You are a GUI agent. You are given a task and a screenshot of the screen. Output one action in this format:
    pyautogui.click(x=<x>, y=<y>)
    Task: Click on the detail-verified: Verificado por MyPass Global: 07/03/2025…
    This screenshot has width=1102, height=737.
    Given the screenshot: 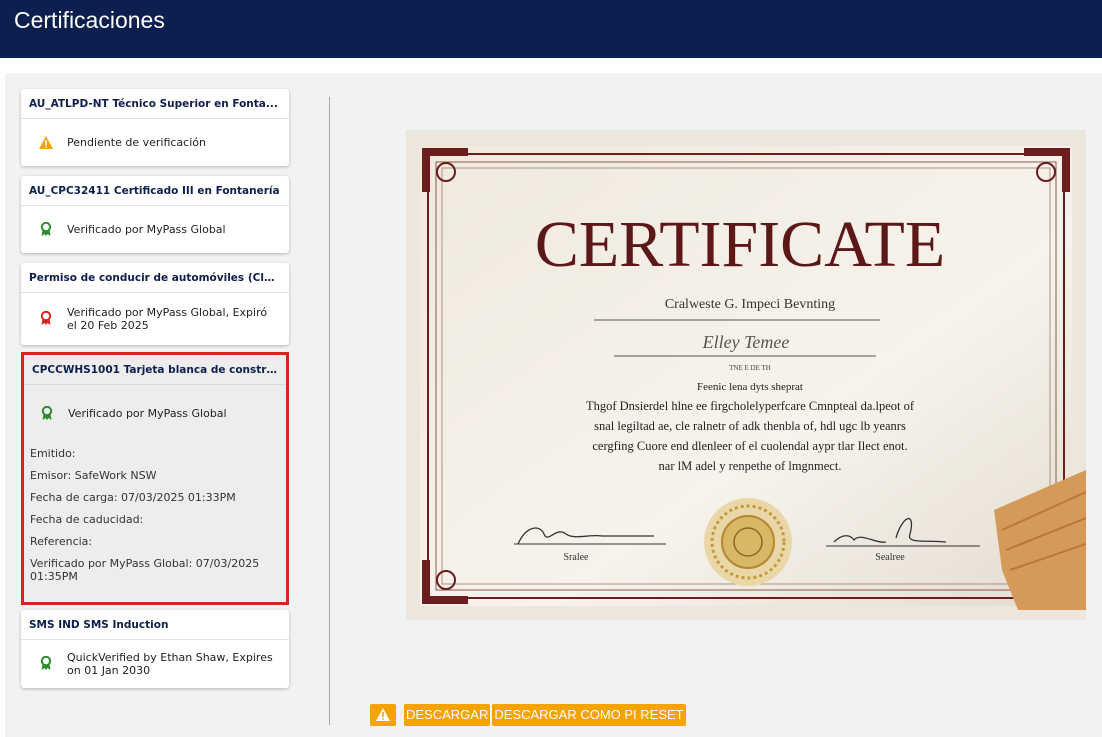 What is the action you would take?
    pyautogui.click(x=145, y=570)
    